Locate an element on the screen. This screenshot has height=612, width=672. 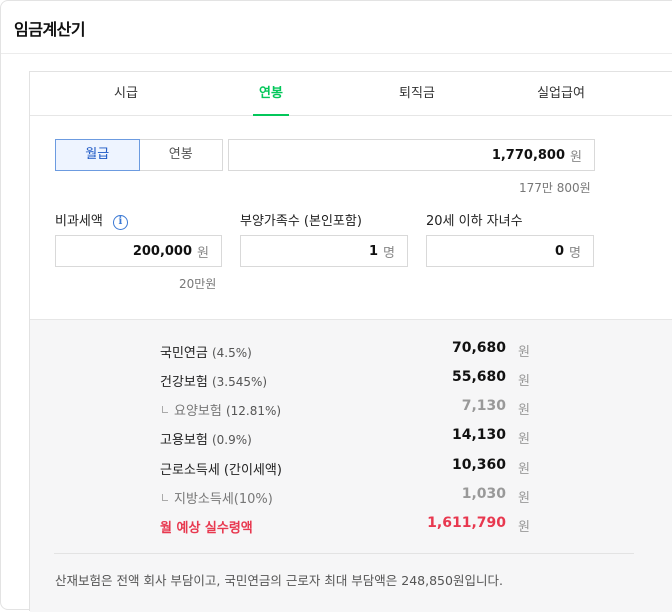
tab-unemployment: 실업급여 is located at coordinates (561, 94).